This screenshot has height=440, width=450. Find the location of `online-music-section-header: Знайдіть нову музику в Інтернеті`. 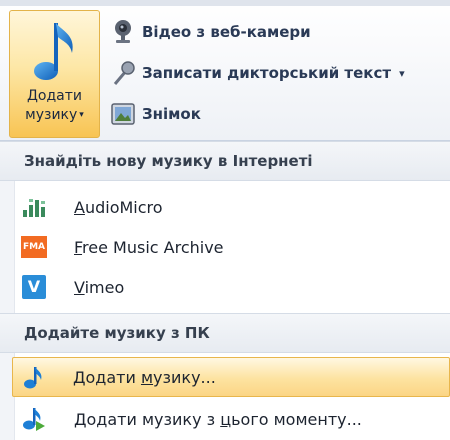

online-music-section-header: Знайдіть нову музику в Інтернеті is located at coordinates (225, 161).